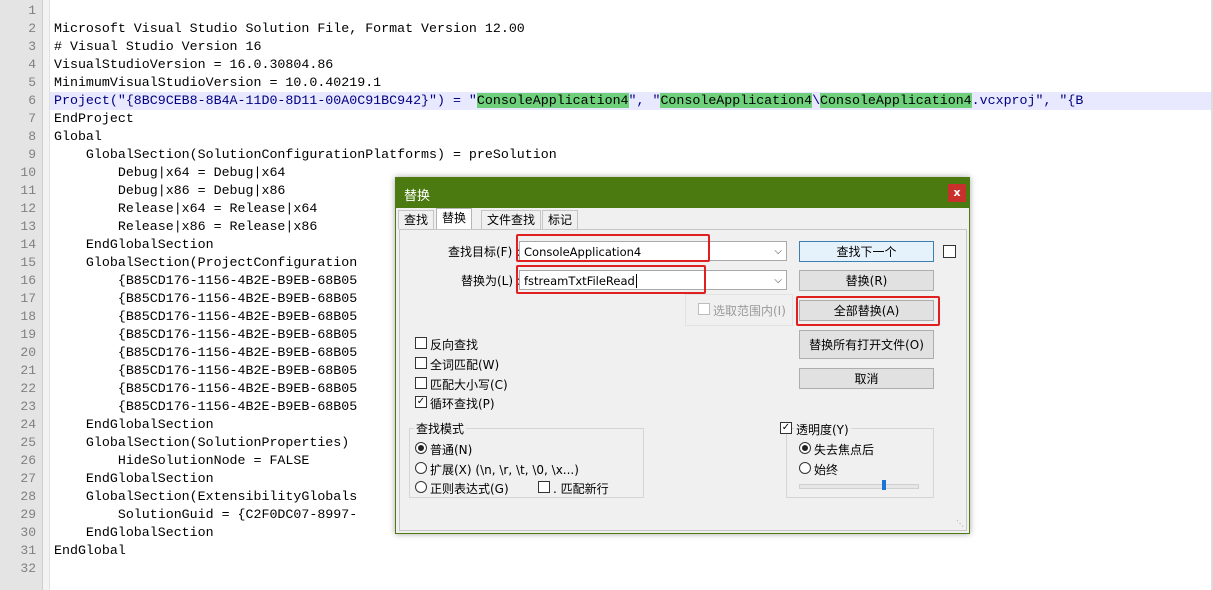 The height and width of the screenshot is (590, 1213). Describe the element at coordinates (421, 383) in the screenshot. I see `match-case-checkbox` at that location.